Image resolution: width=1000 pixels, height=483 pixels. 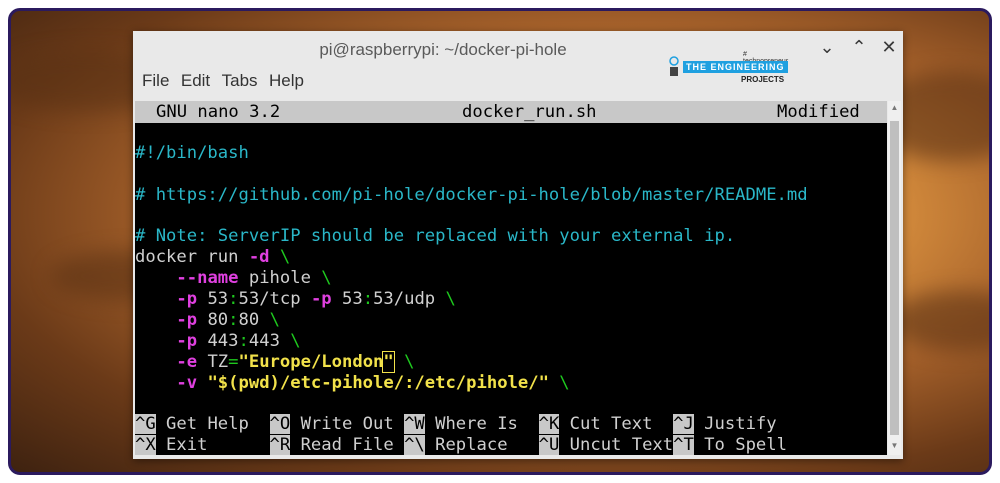 What do you see at coordinates (192, 153) in the screenshot?
I see `code-line-shebang: #!/bin/bash` at bounding box center [192, 153].